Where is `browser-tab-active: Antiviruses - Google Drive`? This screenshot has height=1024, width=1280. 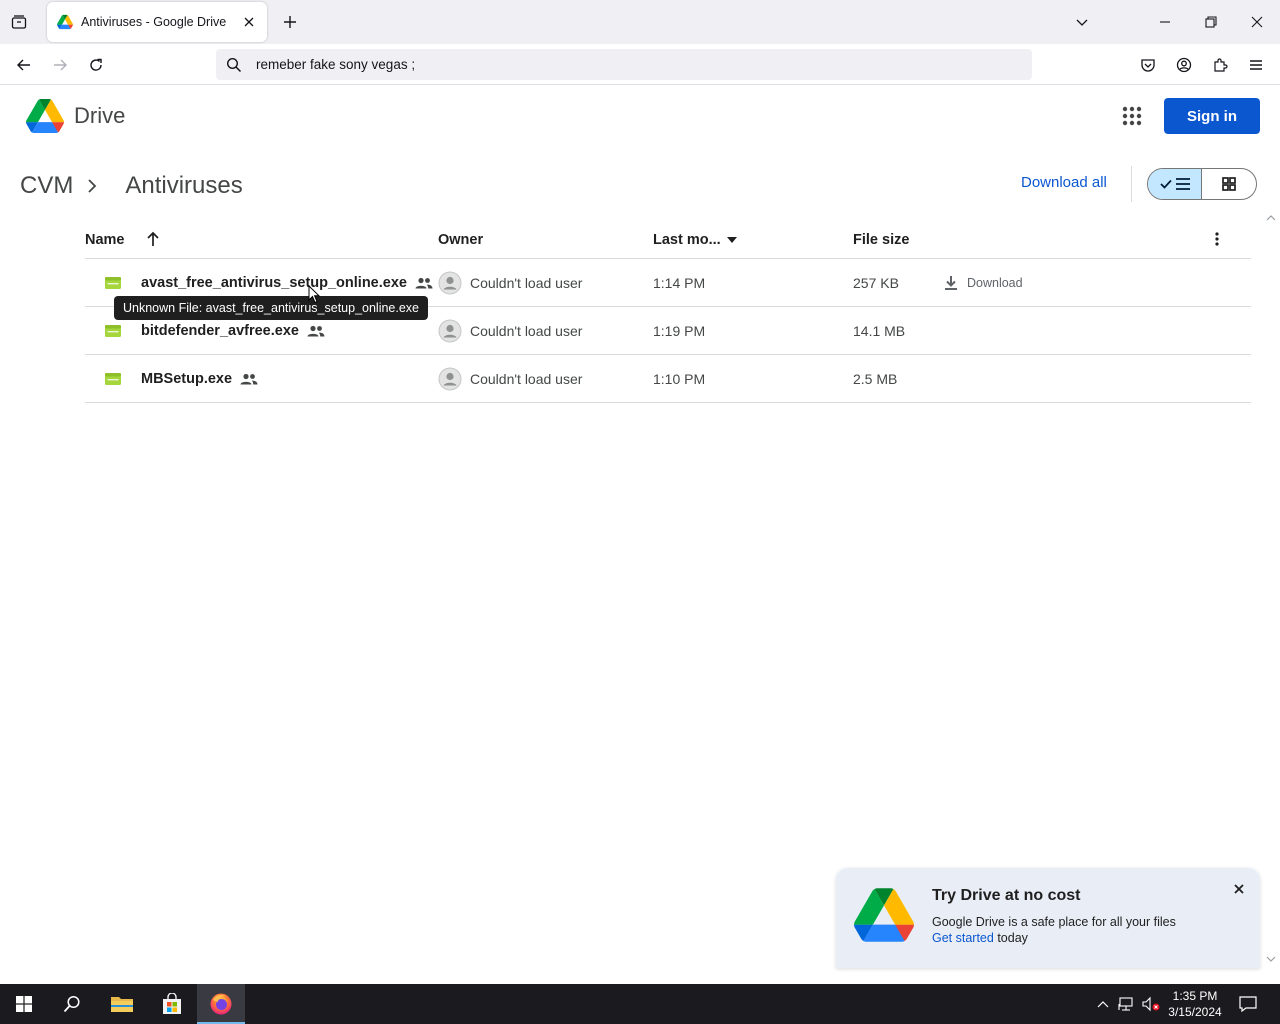 browser-tab-active: Antiviruses - Google Drive is located at coordinates (157, 22).